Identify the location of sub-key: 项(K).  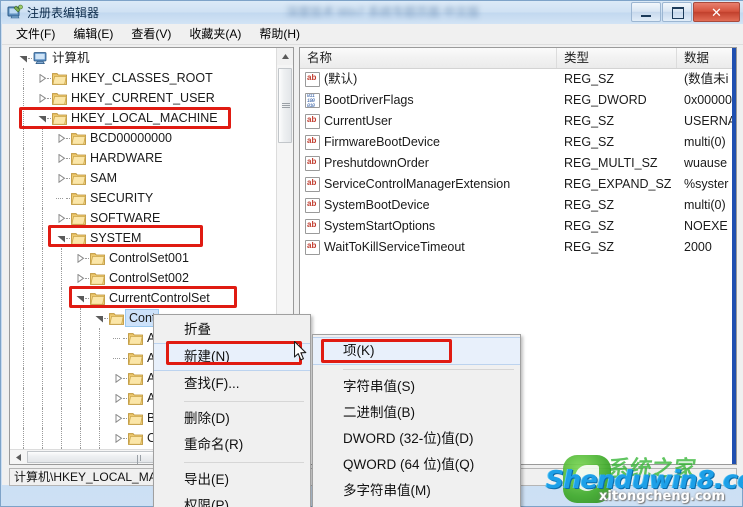
(416, 351).